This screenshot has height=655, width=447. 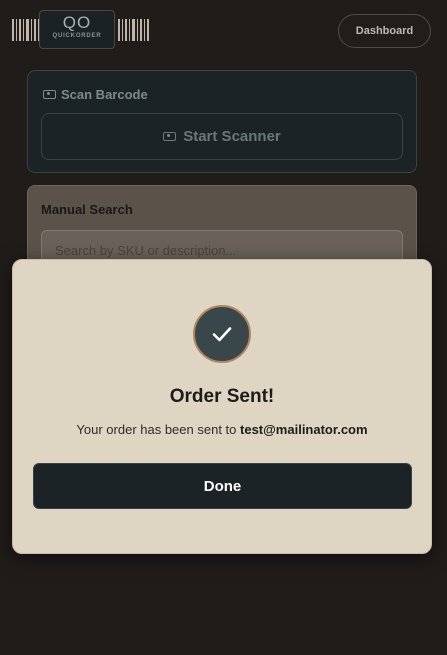 What do you see at coordinates (133, 30) in the screenshot?
I see `barcode-decoration-right-icon` at bounding box center [133, 30].